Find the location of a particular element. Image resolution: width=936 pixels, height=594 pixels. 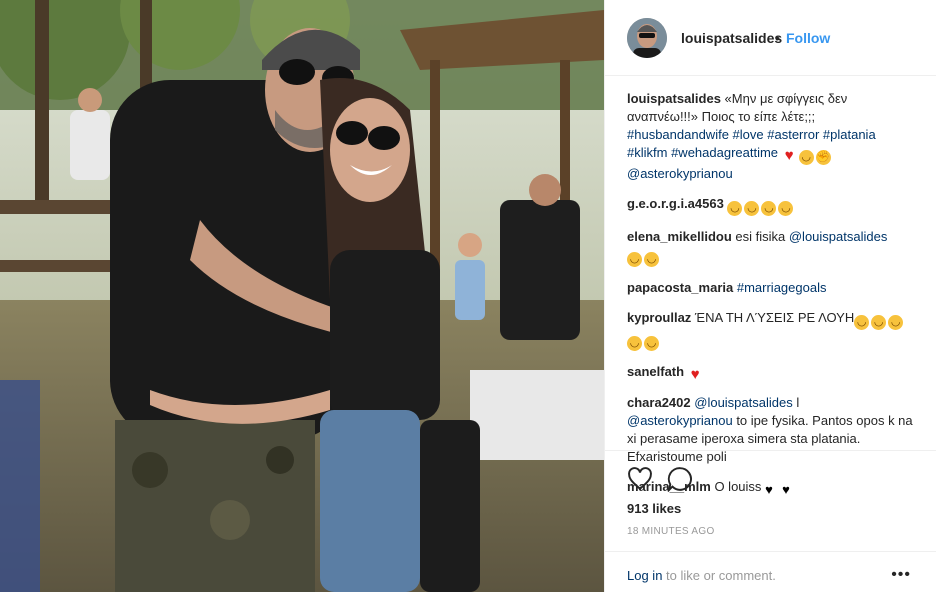

heart-outline-icon is located at coordinates (640, 479).